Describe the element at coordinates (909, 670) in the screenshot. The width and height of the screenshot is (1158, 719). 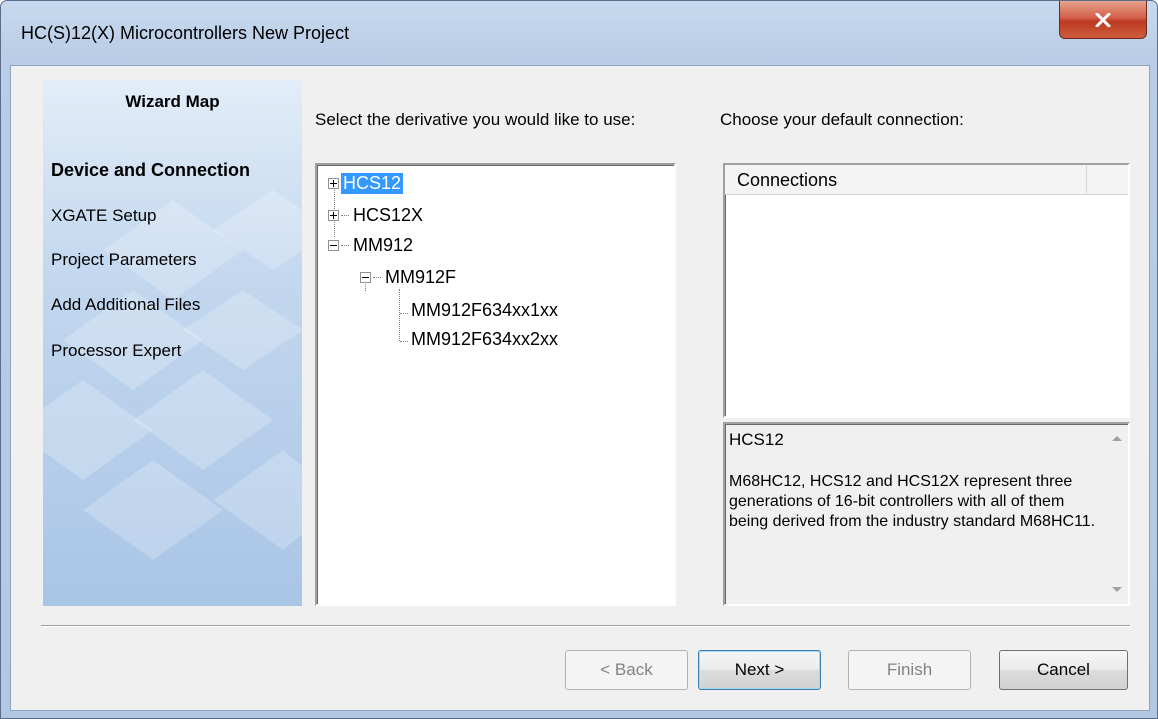
I see `finish-button: Finish` at that location.